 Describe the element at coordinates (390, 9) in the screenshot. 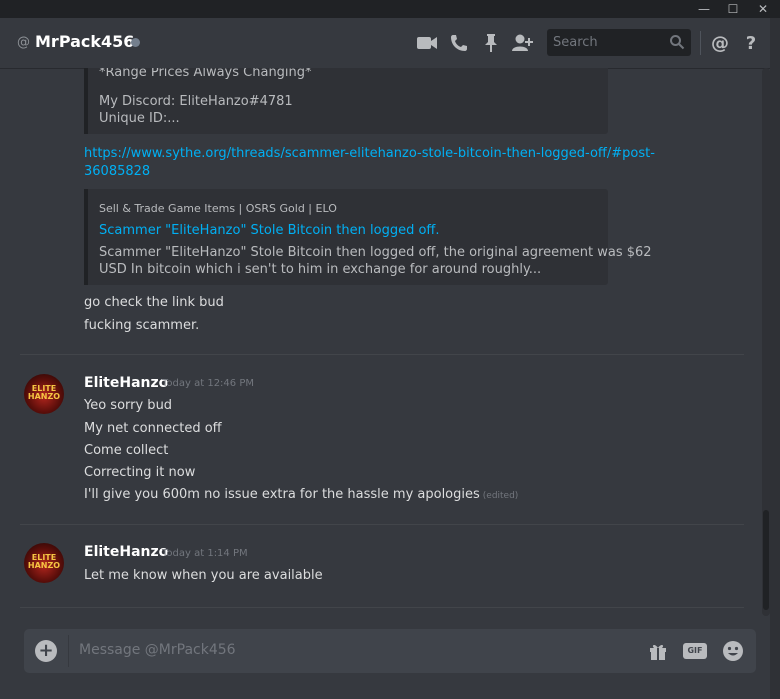

I see `window-titlebar: — ☐ ✕` at that location.